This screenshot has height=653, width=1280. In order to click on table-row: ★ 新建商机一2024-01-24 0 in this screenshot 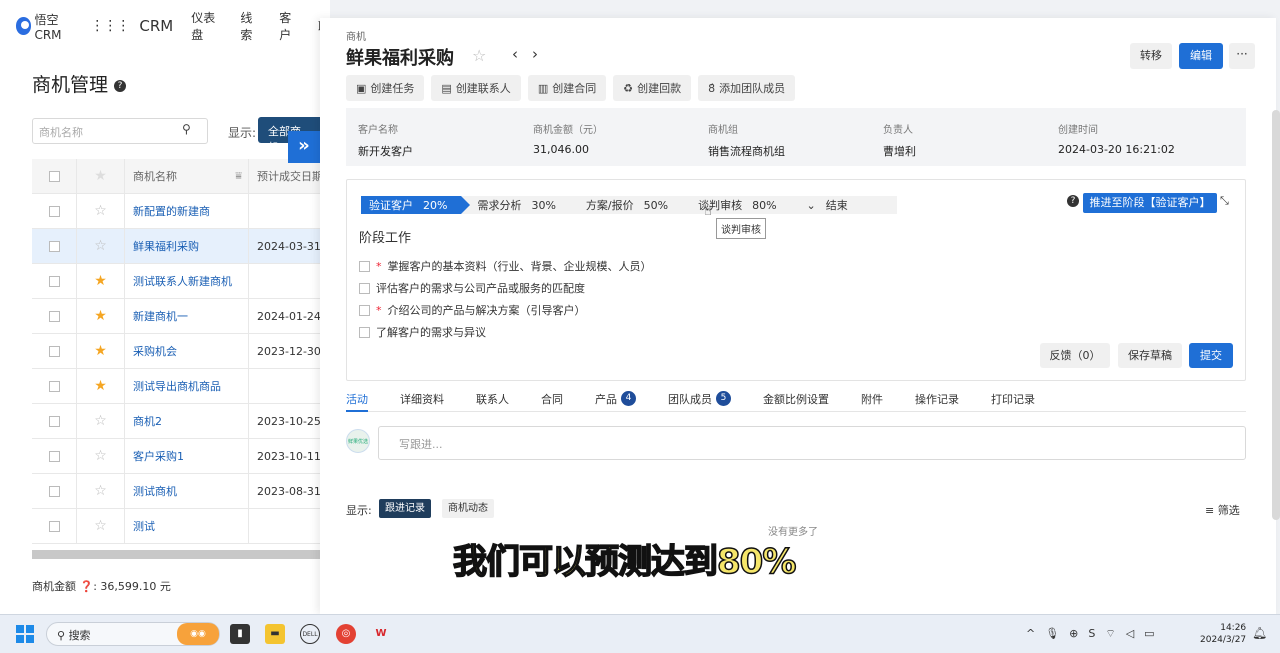, I will do `click(176, 316)`.